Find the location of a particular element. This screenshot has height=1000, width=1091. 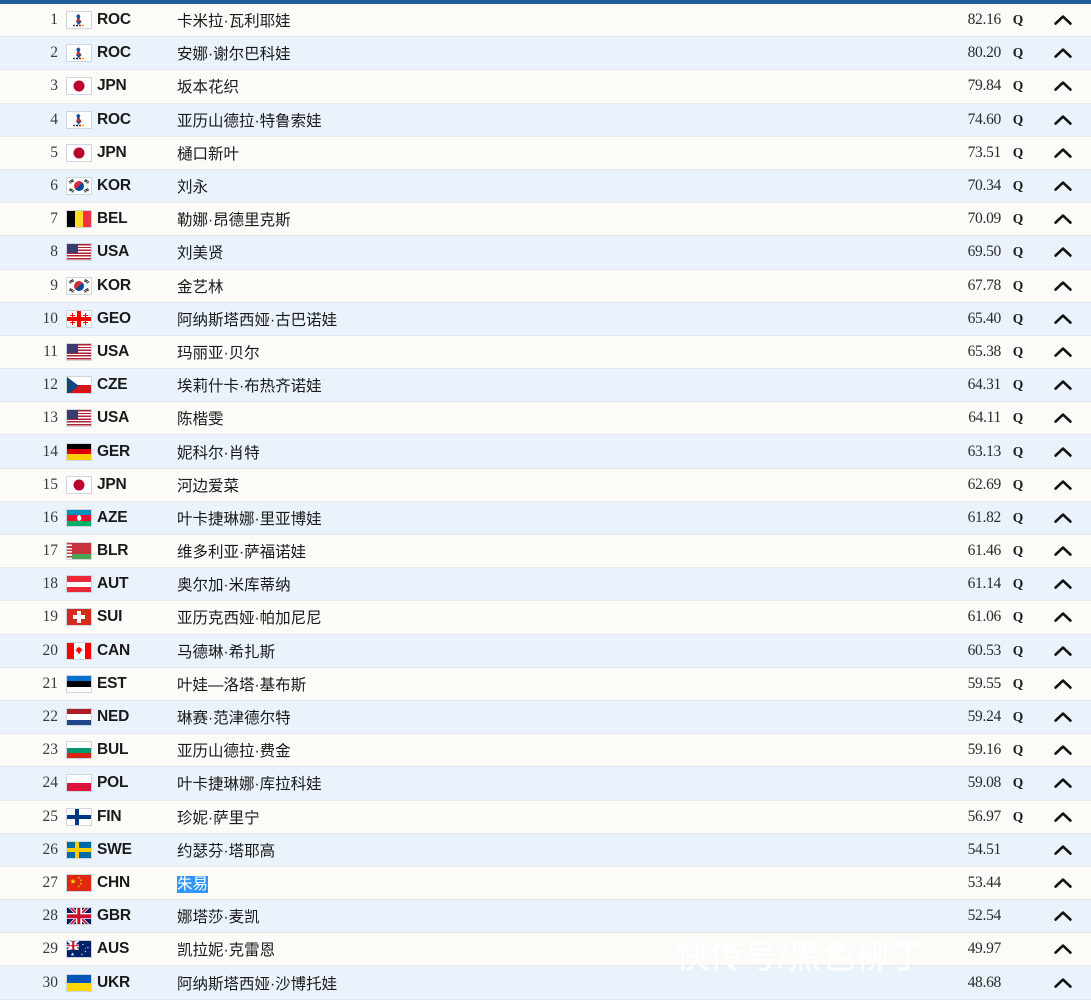

athlete-name: 埃莉什卡·布热齐诺娃 is located at coordinates (536, 385).